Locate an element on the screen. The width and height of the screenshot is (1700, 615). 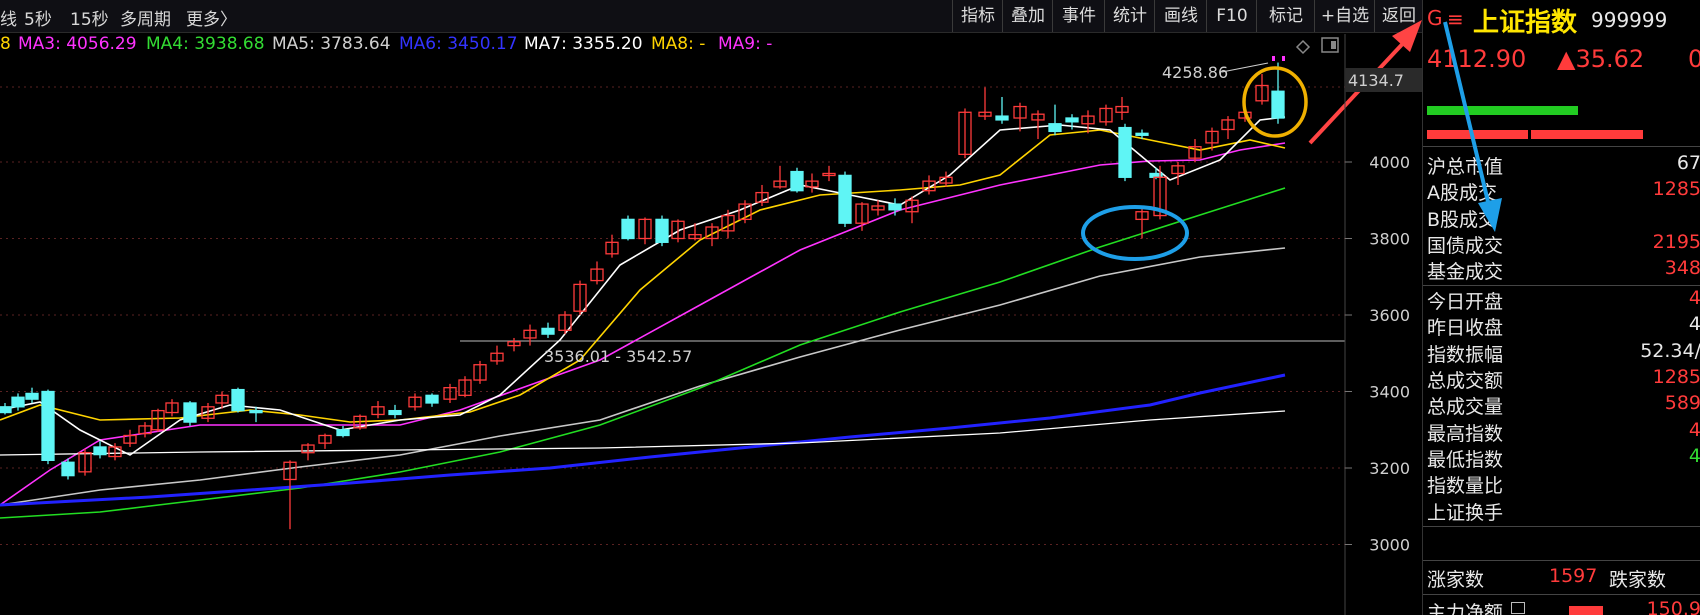
y-axis-label: 3800 is located at coordinates (1389, 239).